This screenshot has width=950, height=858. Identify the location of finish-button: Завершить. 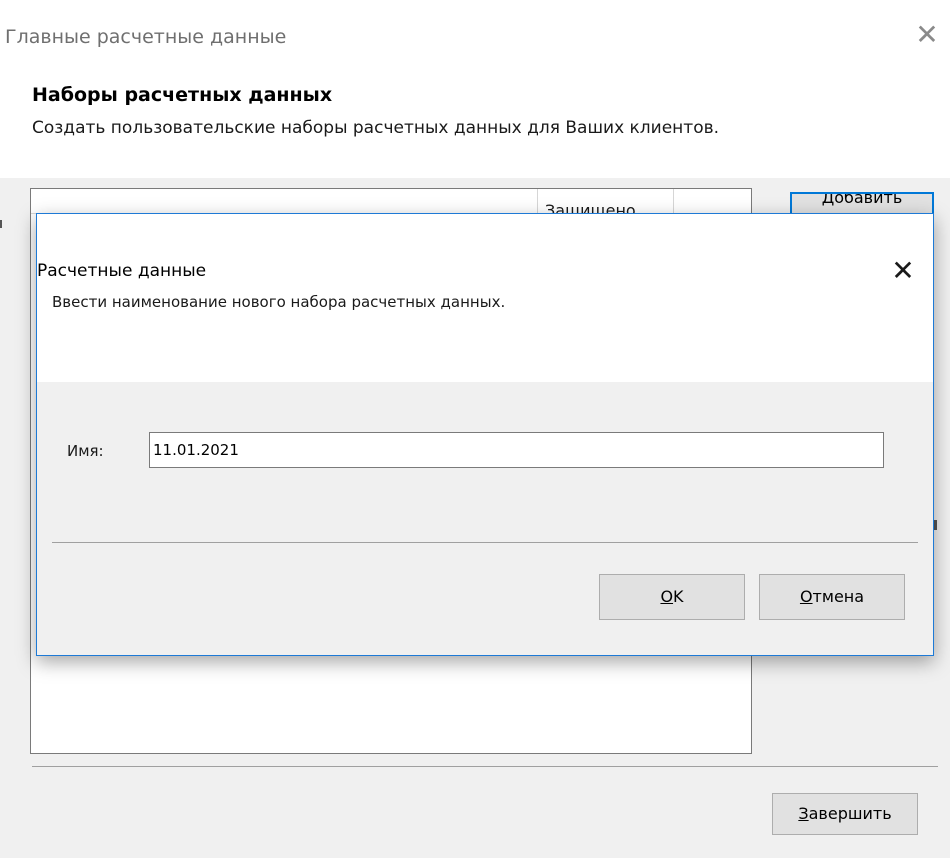
(845, 814).